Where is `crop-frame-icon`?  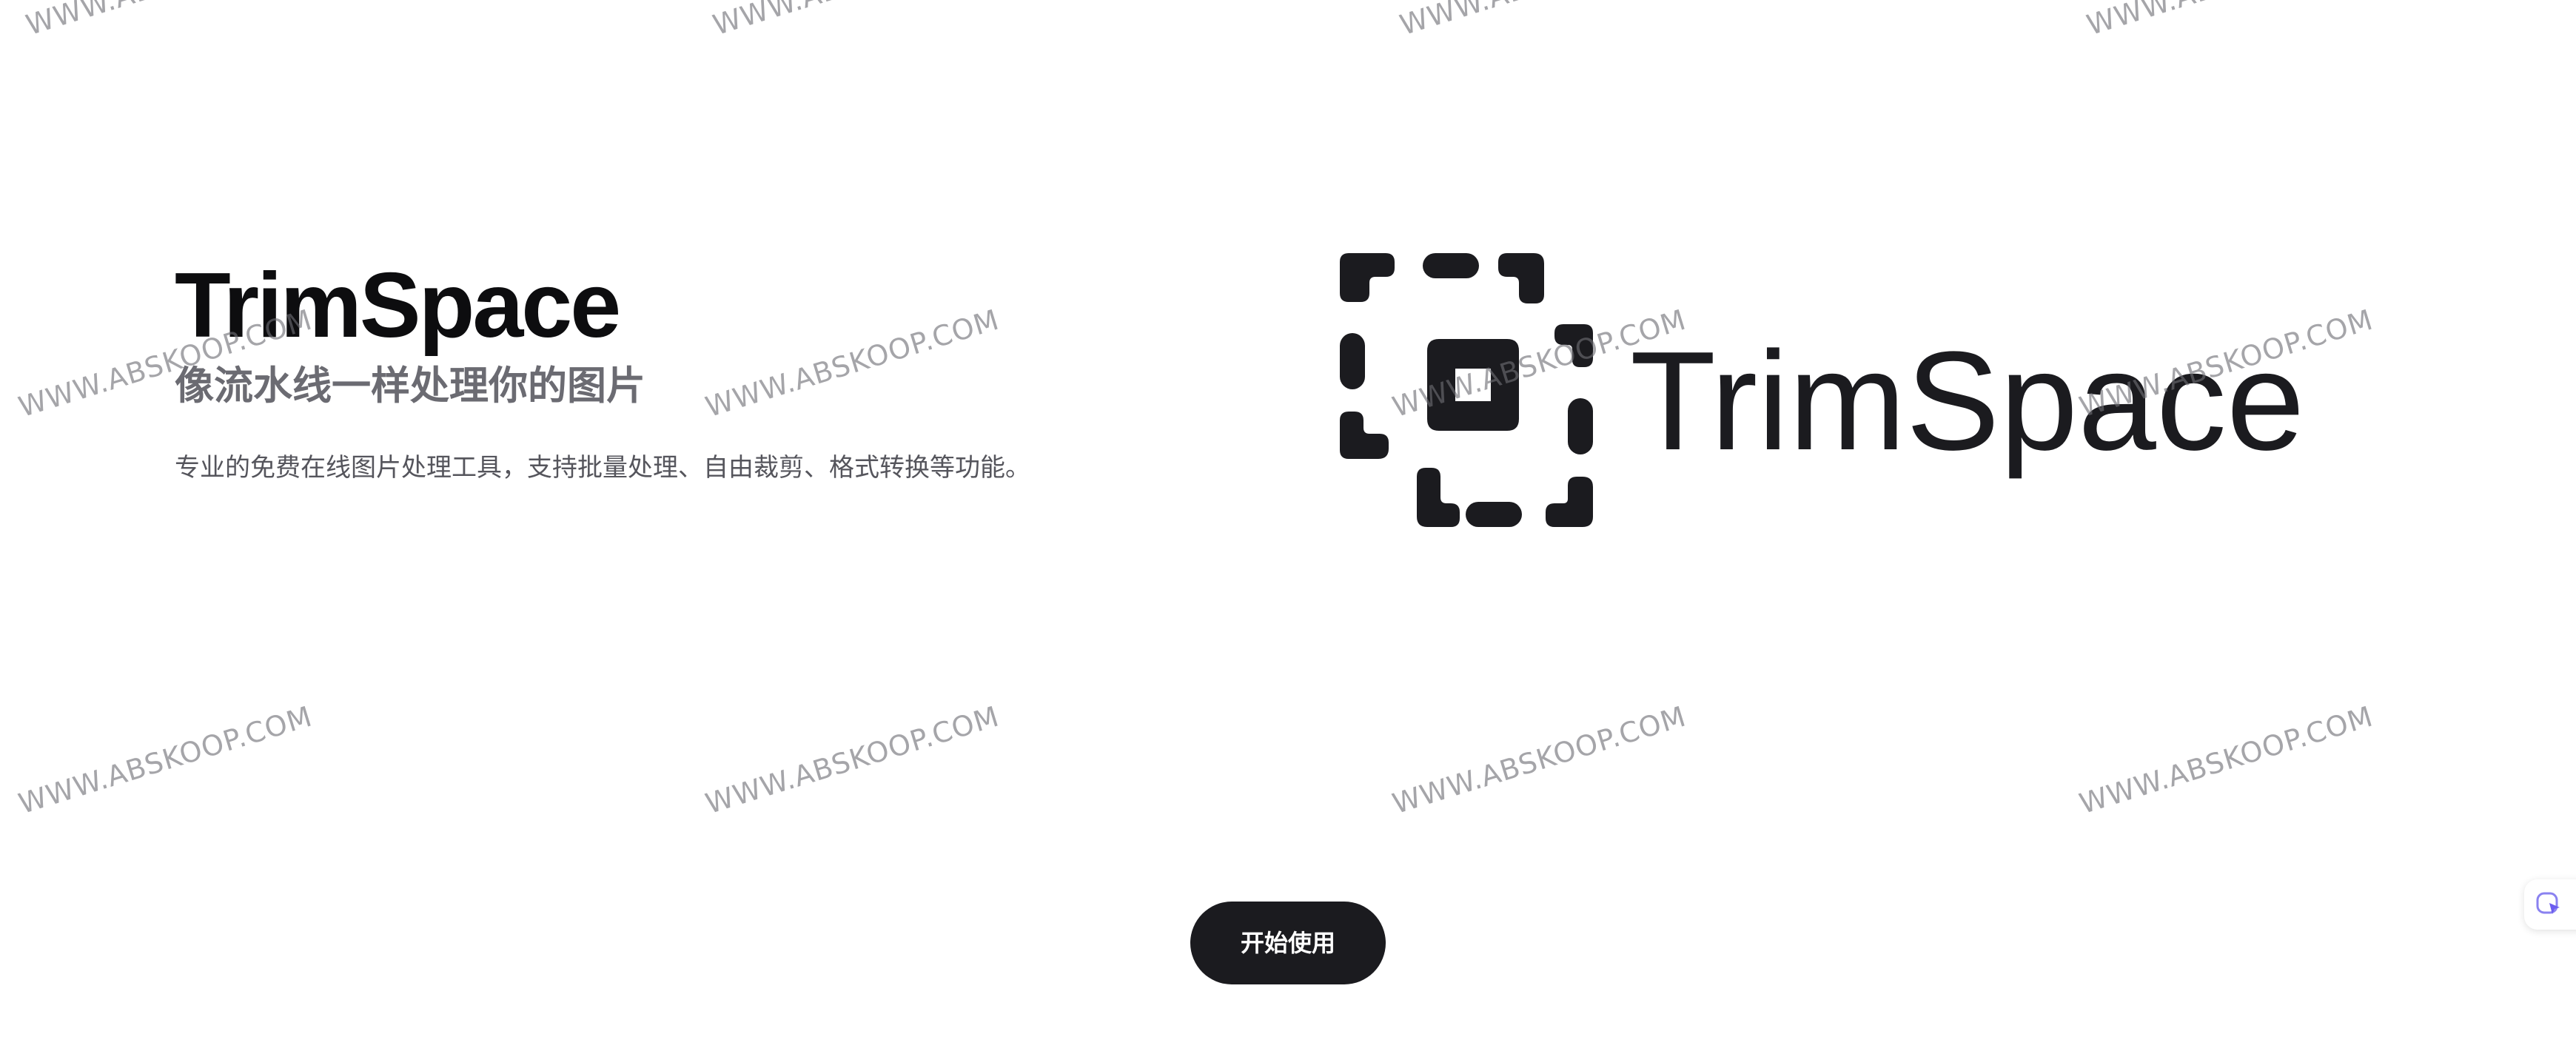
crop-frame-icon is located at coordinates (1466, 390).